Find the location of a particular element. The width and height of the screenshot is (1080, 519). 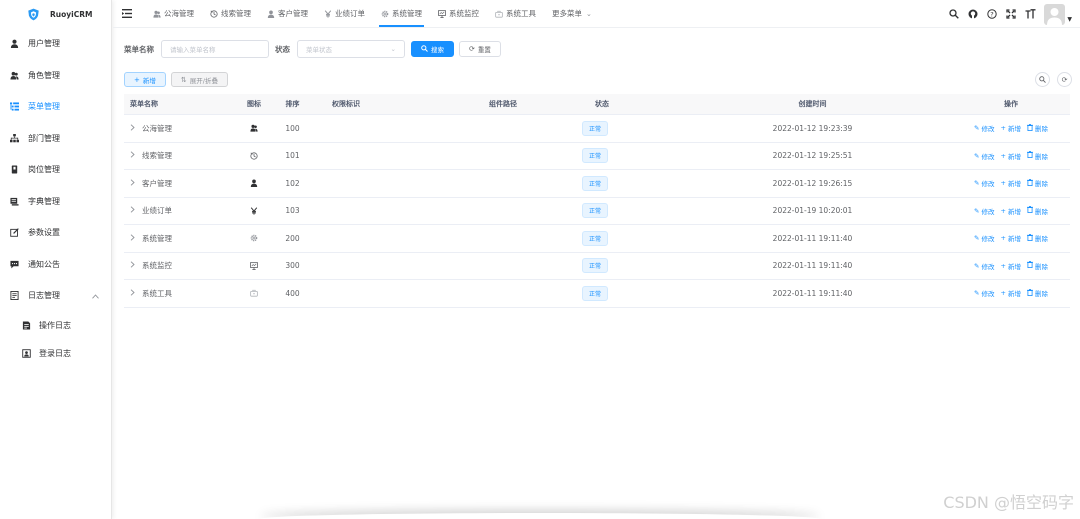

header-name: 菜单名称 is located at coordinates (178, 104).